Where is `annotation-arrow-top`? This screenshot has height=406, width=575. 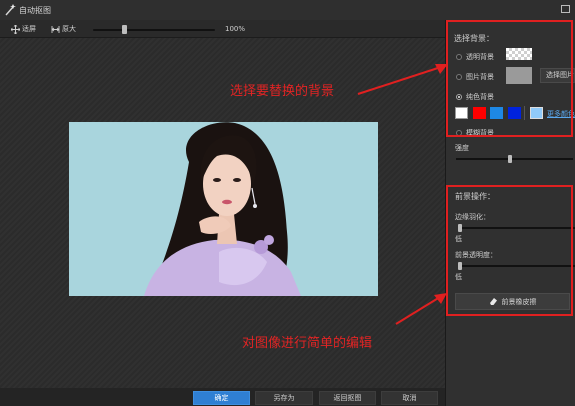
annotation-arrow-top is located at coordinates (402, 79).